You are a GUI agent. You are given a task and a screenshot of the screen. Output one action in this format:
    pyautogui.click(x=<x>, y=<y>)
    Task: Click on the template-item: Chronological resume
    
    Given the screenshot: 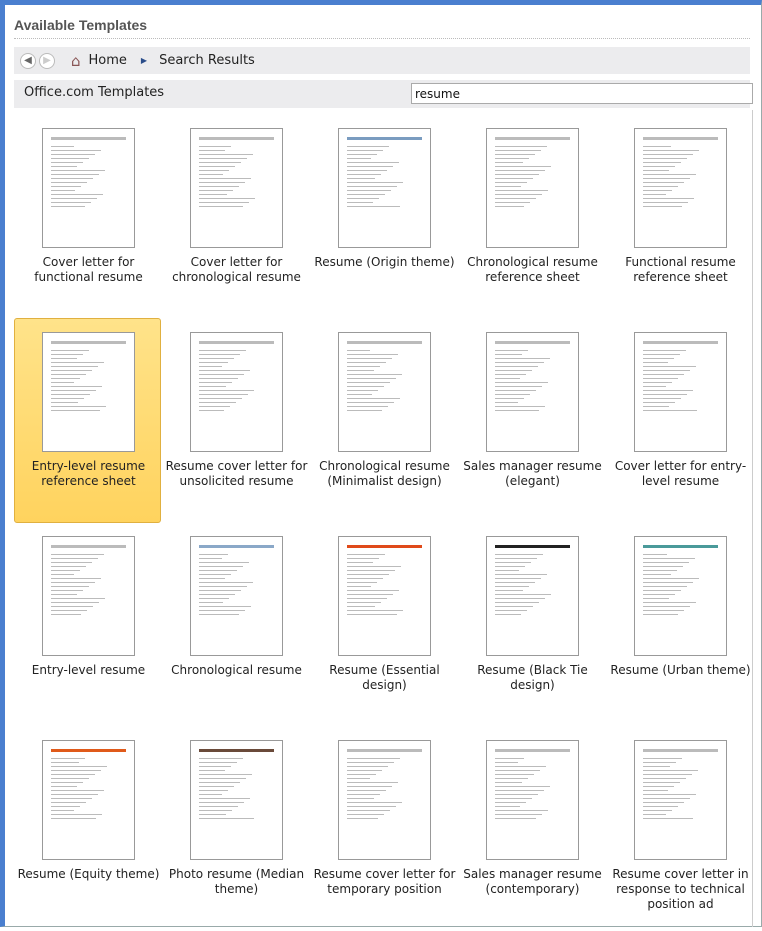 What is the action you would take?
    pyautogui.click(x=235, y=624)
    